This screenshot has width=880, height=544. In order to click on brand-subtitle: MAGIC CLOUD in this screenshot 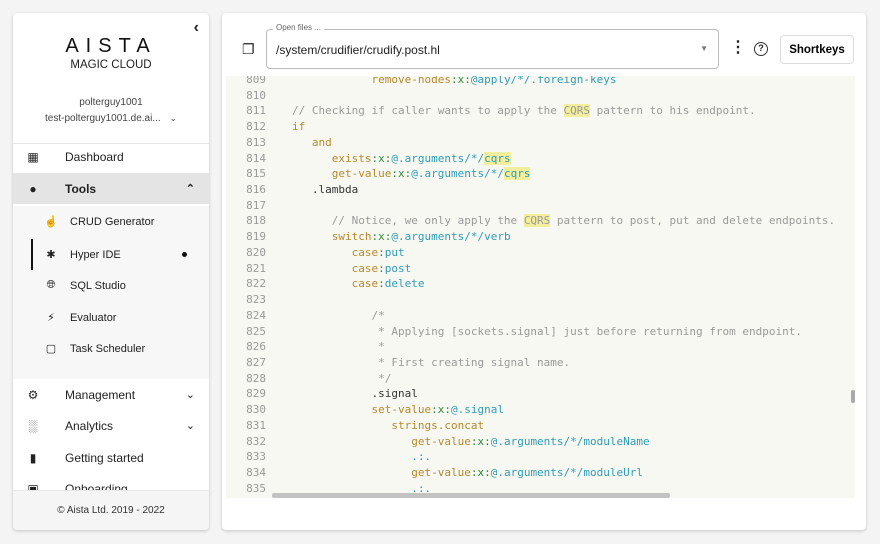, I will do `click(111, 65)`.